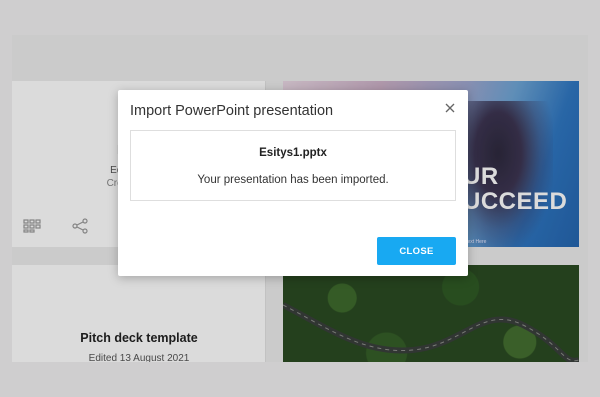 The image size is (600, 397). What do you see at coordinates (293, 180) in the screenshot?
I see `import-message: Your presentation has been imported.` at bounding box center [293, 180].